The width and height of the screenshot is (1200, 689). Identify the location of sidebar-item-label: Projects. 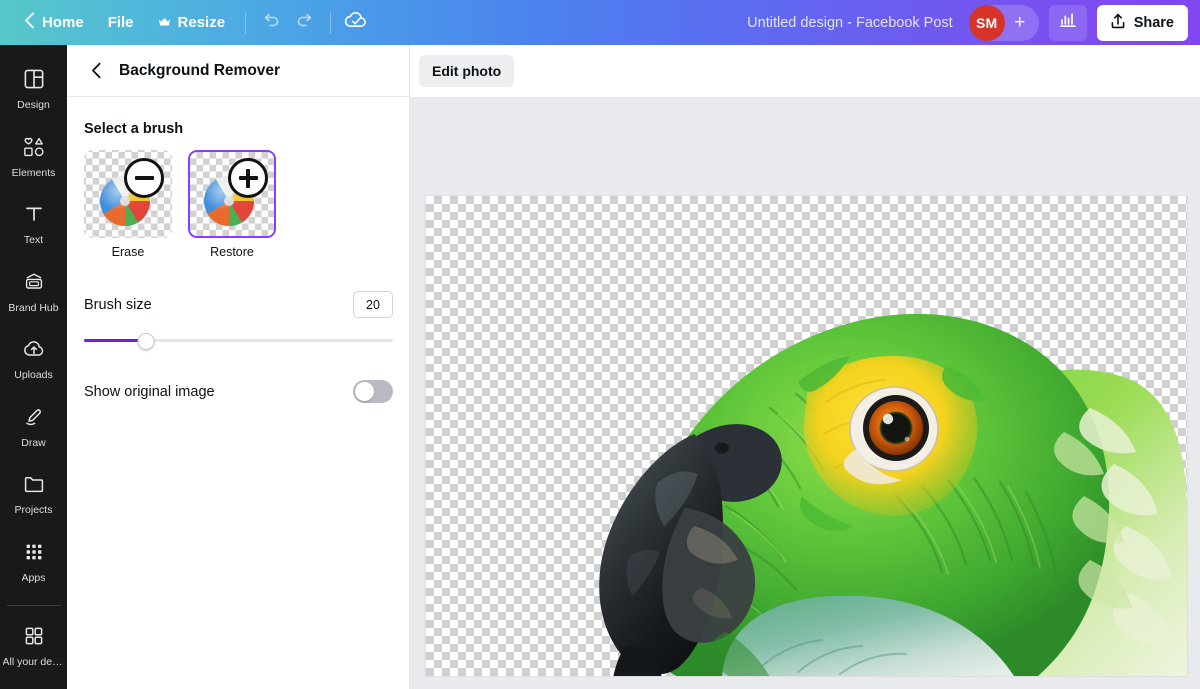
(33, 511).